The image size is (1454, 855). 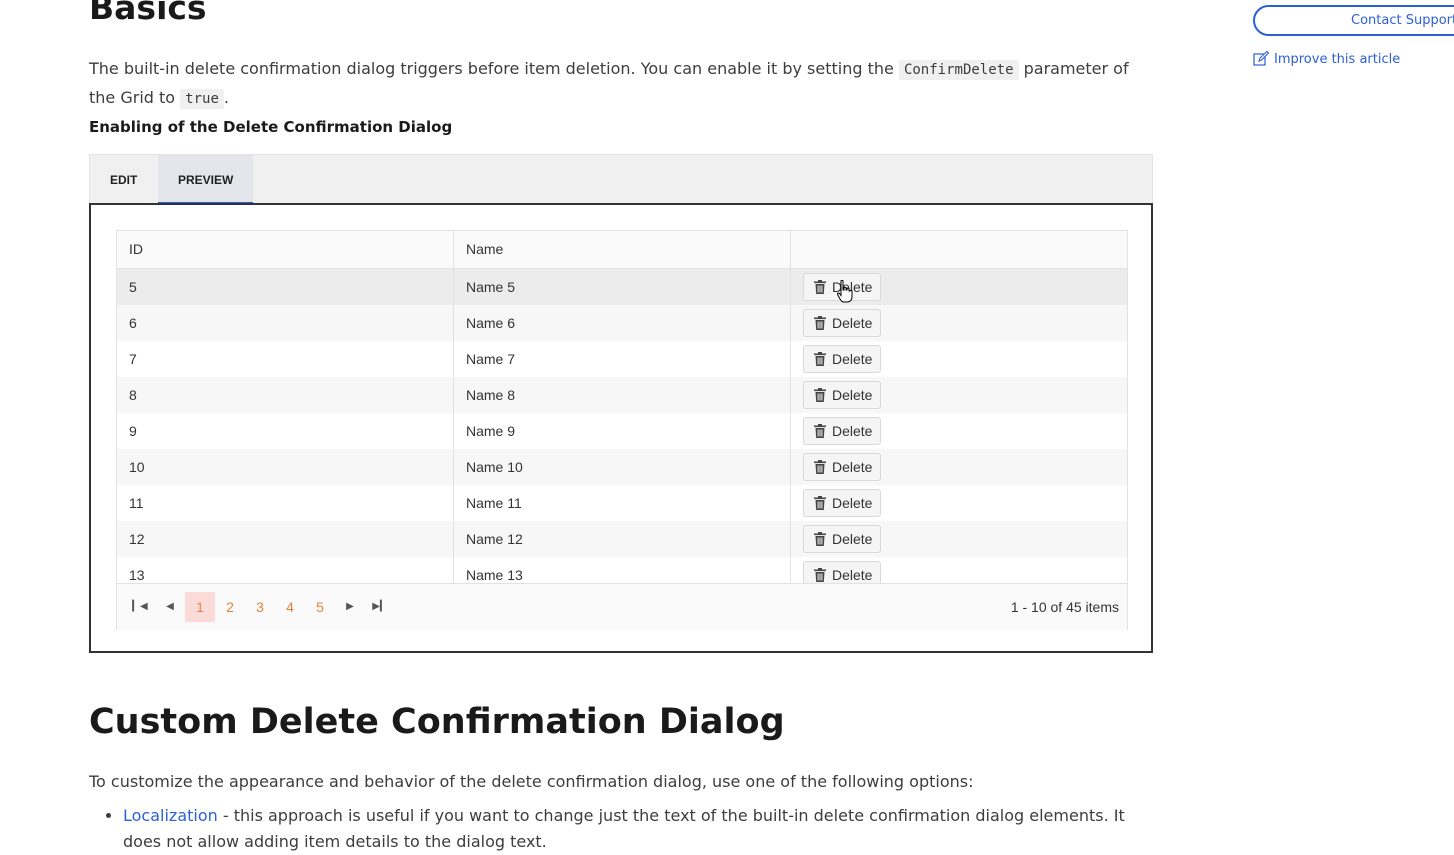 I want to click on tab-preview: PREVIEW, so click(x=206, y=180).